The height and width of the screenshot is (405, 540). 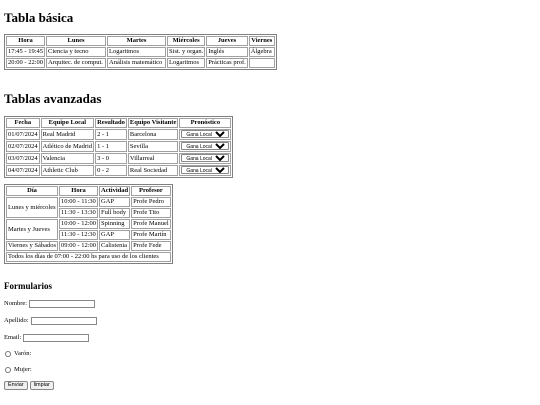 What do you see at coordinates (261, 63) in the screenshot?
I see `cell` at bounding box center [261, 63].